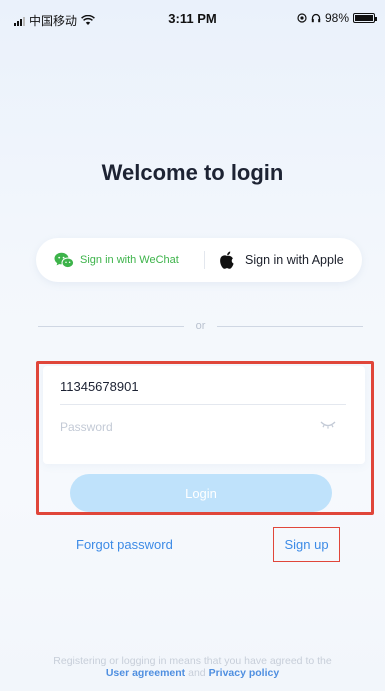 This screenshot has height=691, width=385. I want to click on divider-text: or, so click(200, 326).